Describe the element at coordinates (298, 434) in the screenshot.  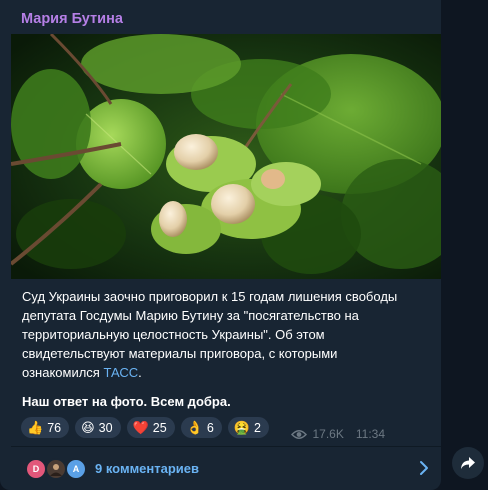
I see `eye-icon` at that location.